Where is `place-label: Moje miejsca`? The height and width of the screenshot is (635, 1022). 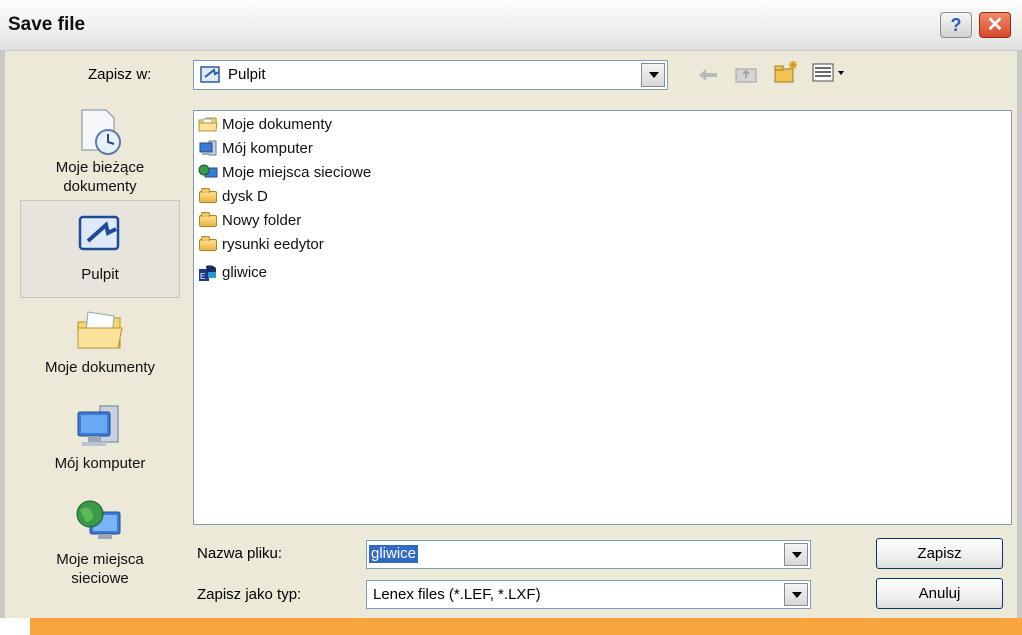
place-label: Moje miejsca is located at coordinates (100, 559).